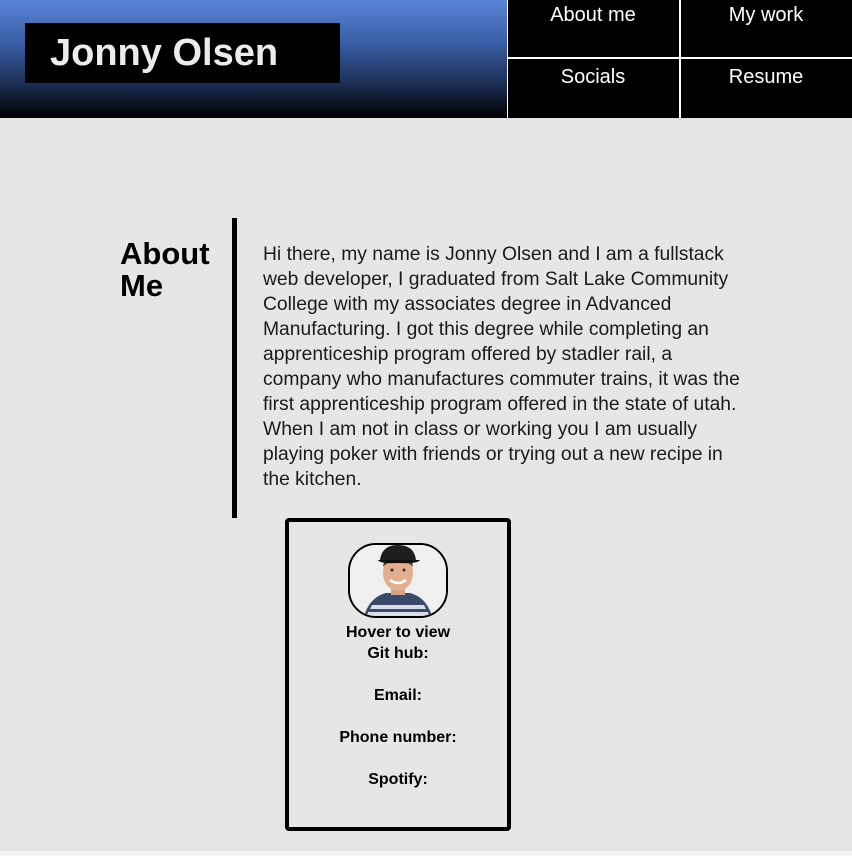 Image resolution: width=852 pixels, height=856 pixels. What do you see at coordinates (398, 737) in the screenshot?
I see `phone-number-label: Phone number:` at bounding box center [398, 737].